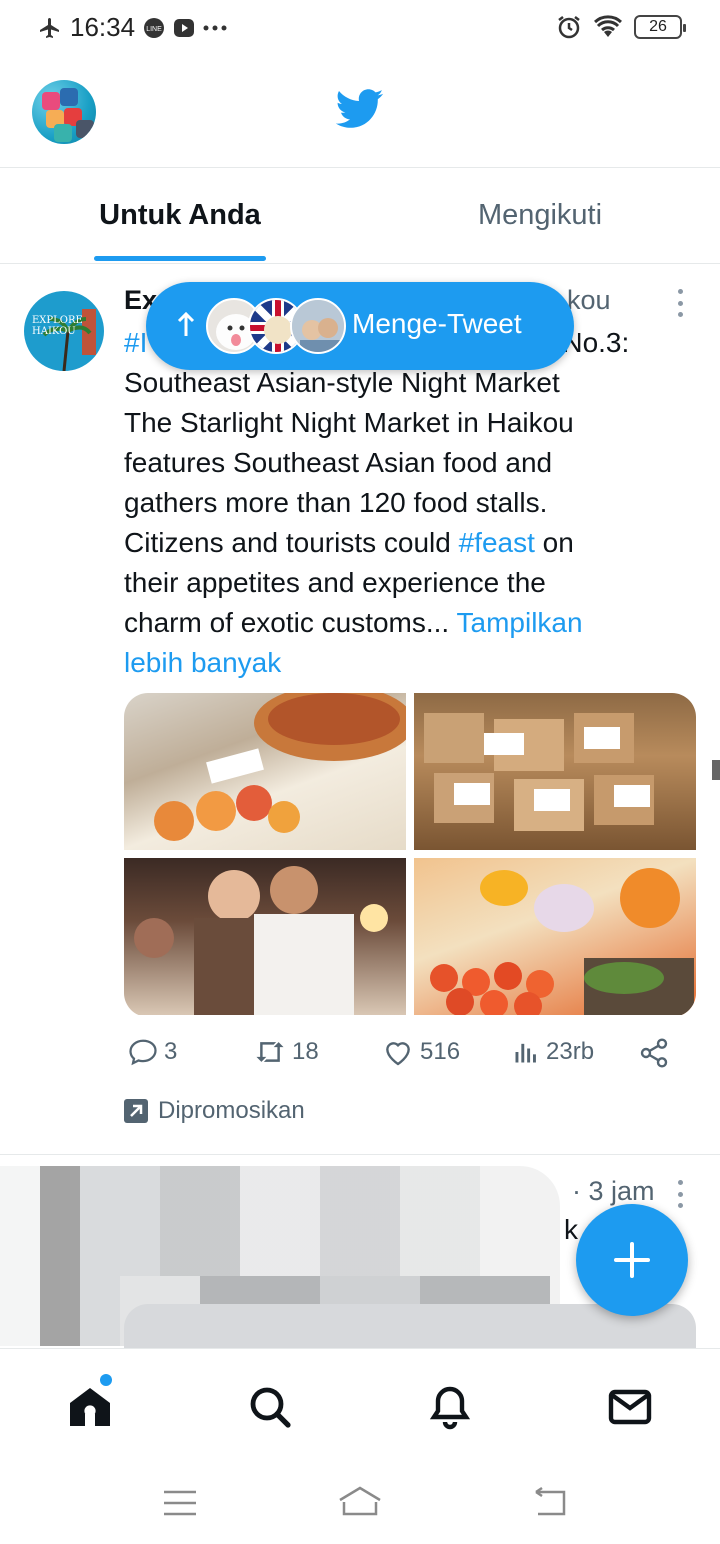  Describe the element at coordinates (270, 1052) in the screenshot. I see `retweet-icon` at that location.